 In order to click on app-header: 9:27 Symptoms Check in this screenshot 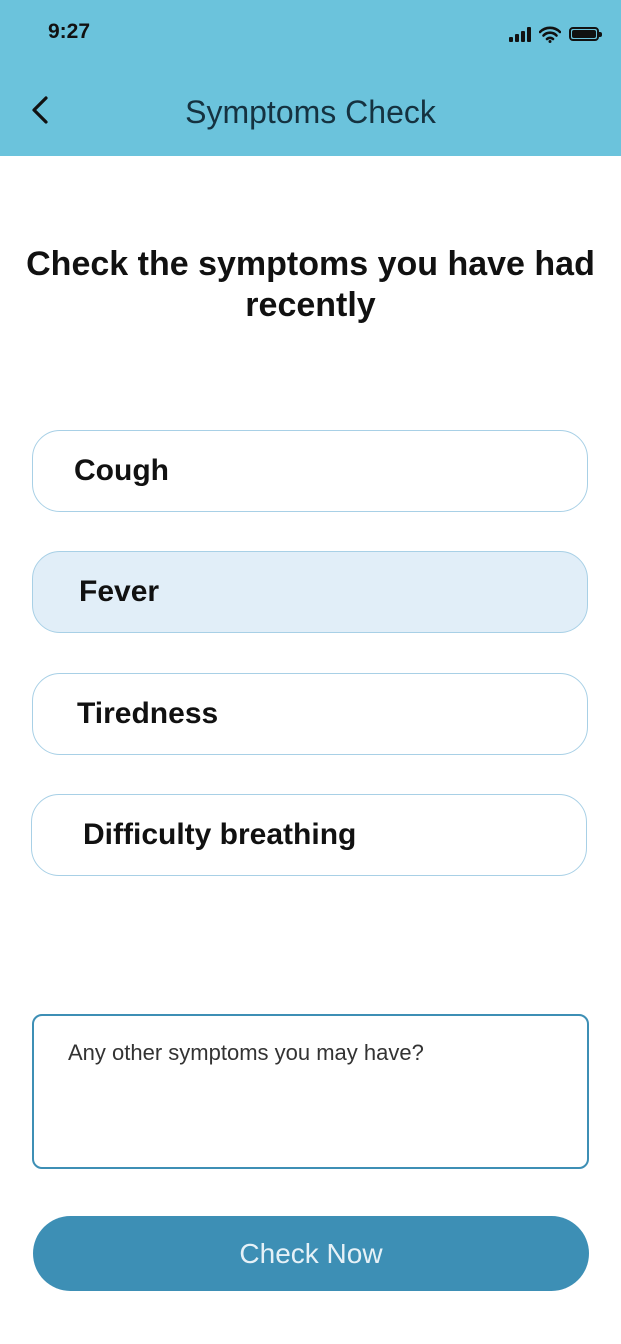, I will do `click(310, 78)`.